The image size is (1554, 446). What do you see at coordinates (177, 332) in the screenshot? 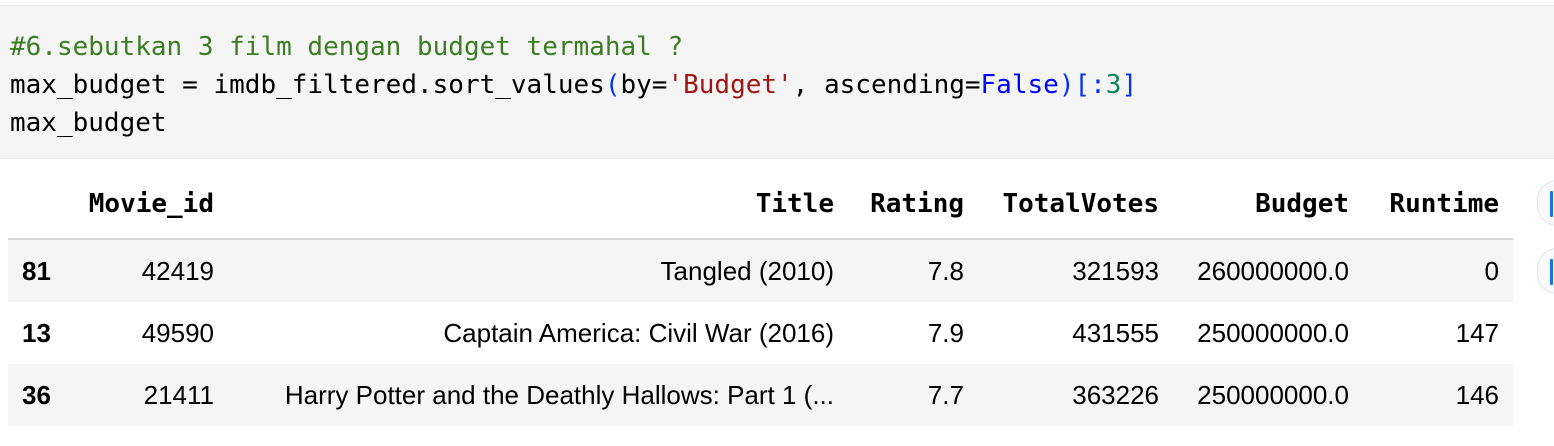
I see `cell-movie-id: 49590` at bounding box center [177, 332].